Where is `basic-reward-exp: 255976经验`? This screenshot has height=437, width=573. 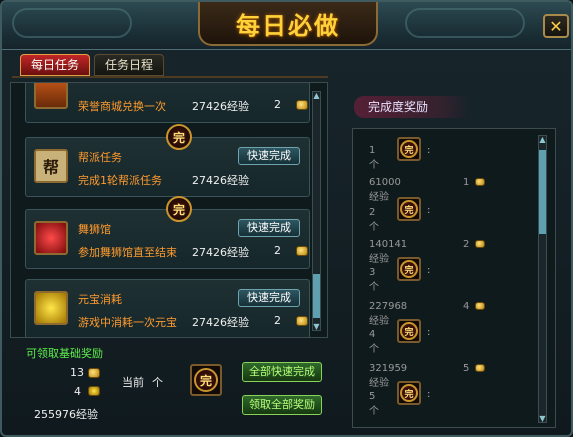 basic-reward-exp: 255976经验 is located at coordinates (66, 414).